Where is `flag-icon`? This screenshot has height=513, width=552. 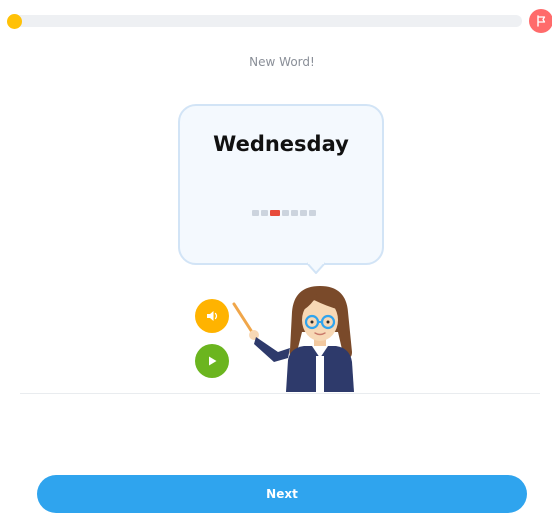
flag-icon is located at coordinates (541, 21).